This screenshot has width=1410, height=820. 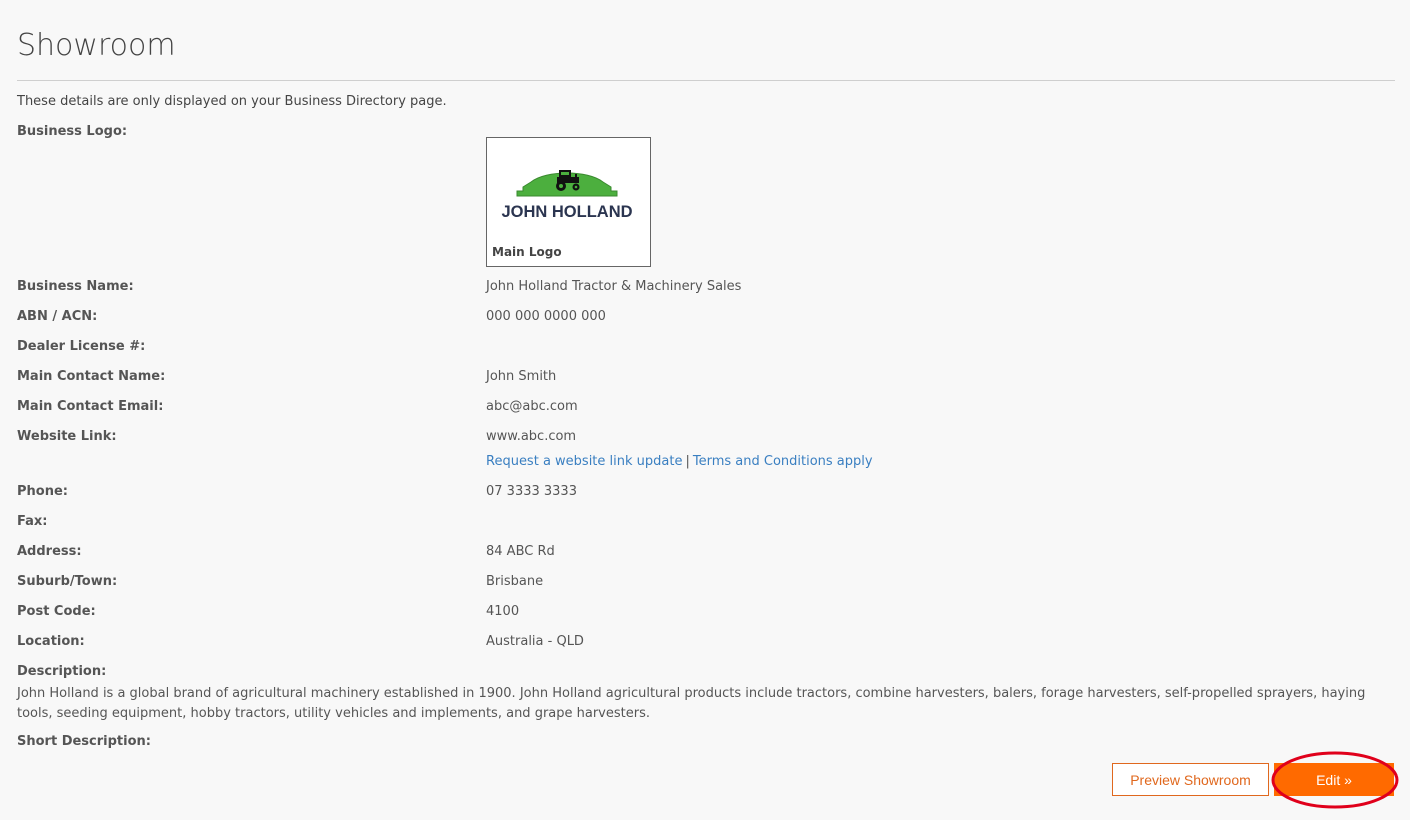 I want to click on request-website-update-link: Request a website link update, so click(x=584, y=461).